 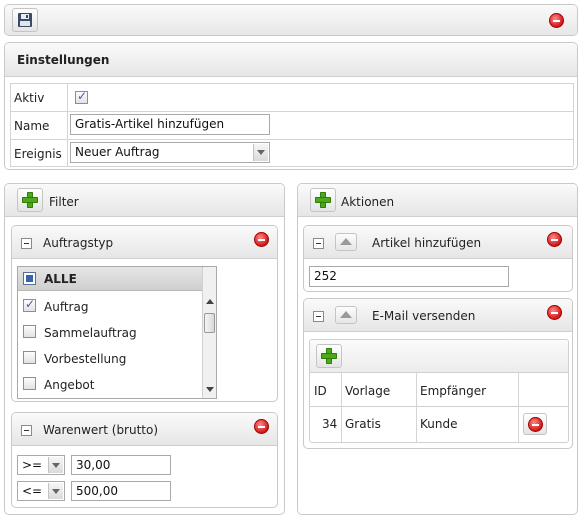 I want to click on checkbox-partial, so click(x=29, y=278).